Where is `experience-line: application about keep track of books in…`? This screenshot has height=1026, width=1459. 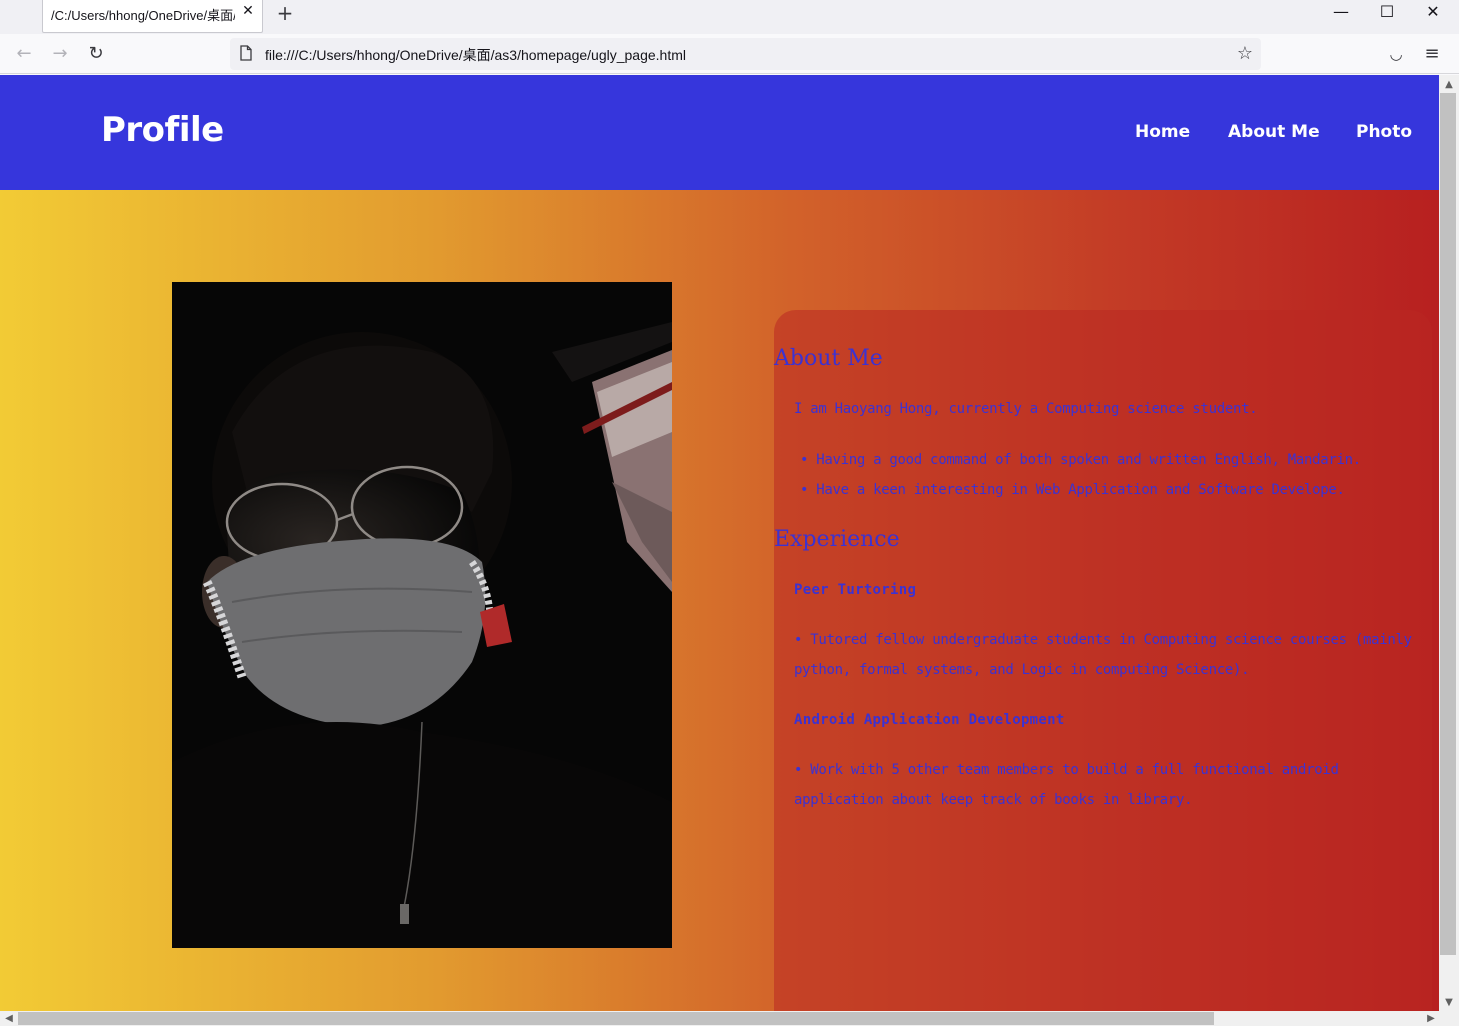 experience-line: application about keep track of books in… is located at coordinates (993, 800).